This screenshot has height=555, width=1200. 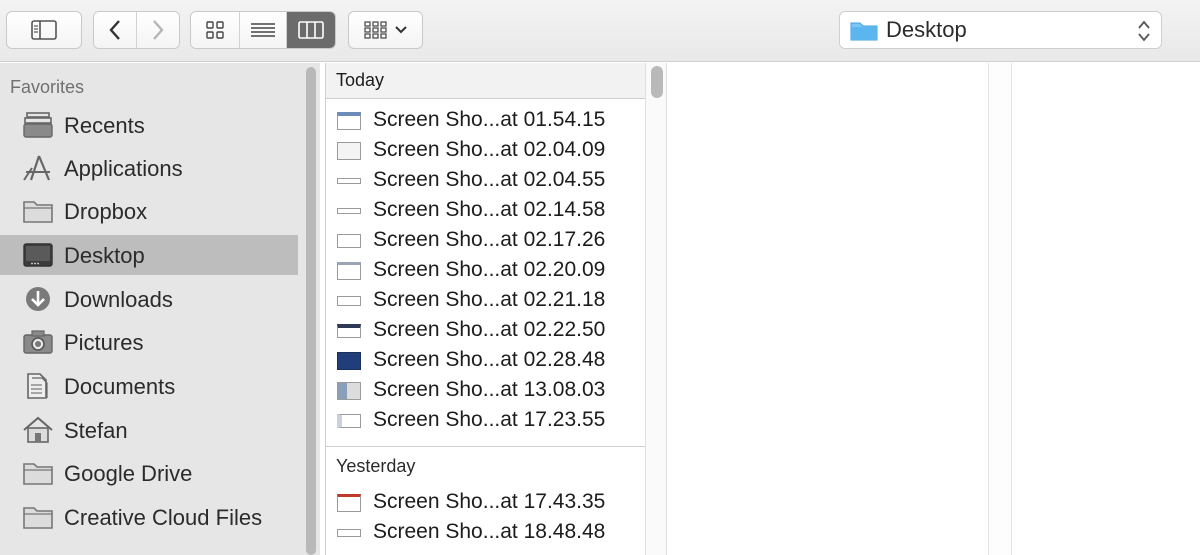 What do you see at coordinates (489, 209) in the screenshot?
I see `file-name: Screen Sho...at 02.14.58` at bounding box center [489, 209].